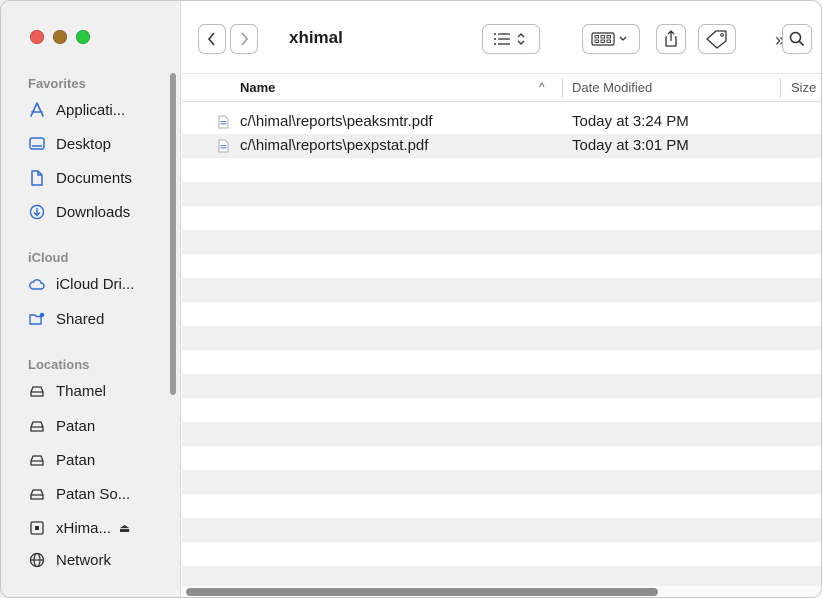  Describe the element at coordinates (257, 87) in the screenshot. I see `column-name-header: Name` at that location.